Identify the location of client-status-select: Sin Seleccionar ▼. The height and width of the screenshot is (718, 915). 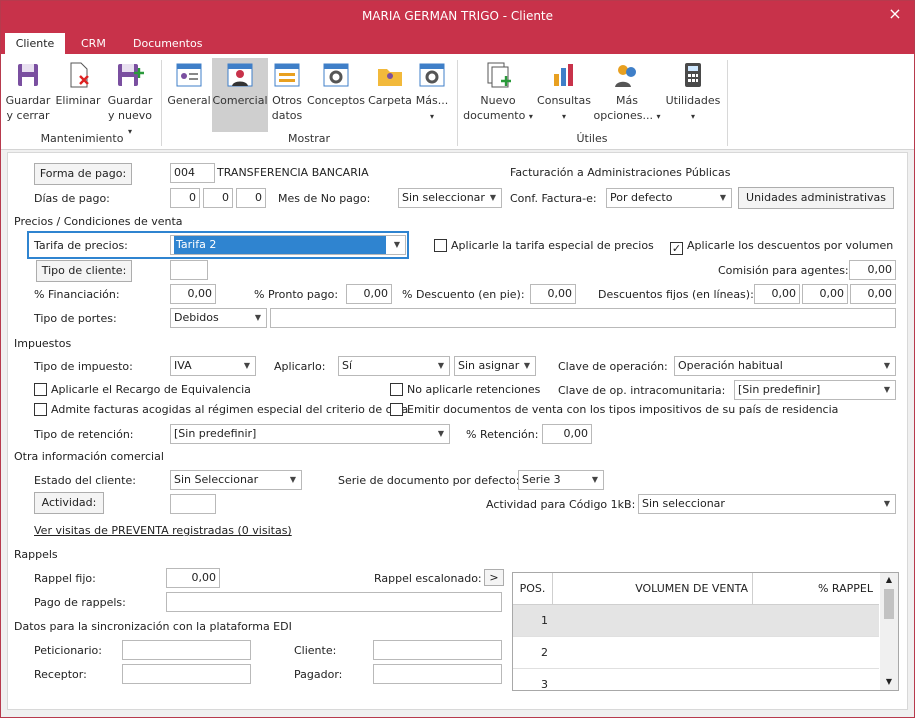
(236, 480).